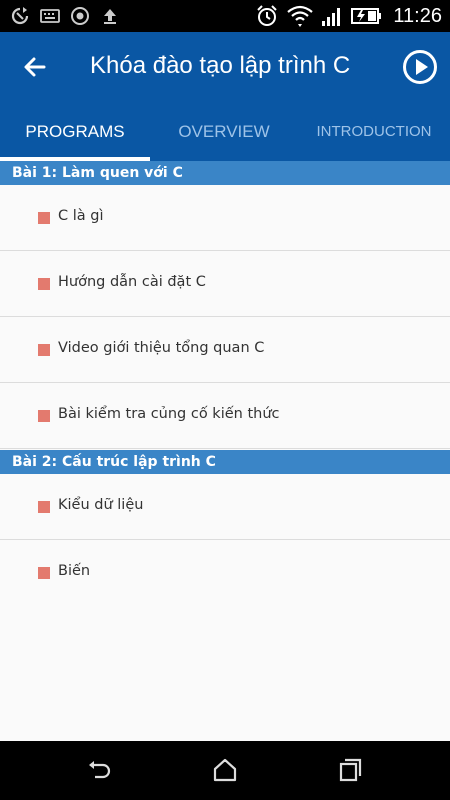 This screenshot has height=800, width=450. I want to click on tab-overview: OVERVIEW, so click(224, 131).